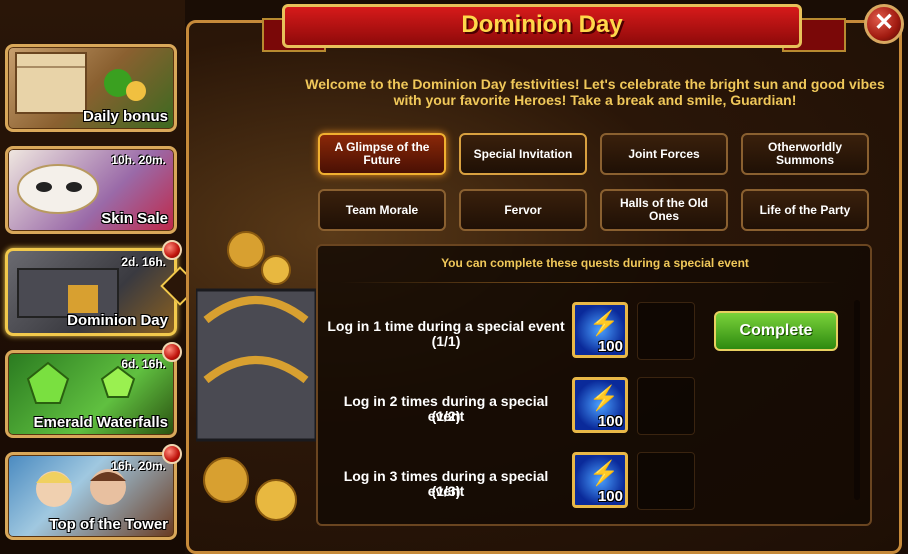 The image size is (908, 554). What do you see at coordinates (256, 376) in the screenshot?
I see `treasure-chest-icon` at bounding box center [256, 376].